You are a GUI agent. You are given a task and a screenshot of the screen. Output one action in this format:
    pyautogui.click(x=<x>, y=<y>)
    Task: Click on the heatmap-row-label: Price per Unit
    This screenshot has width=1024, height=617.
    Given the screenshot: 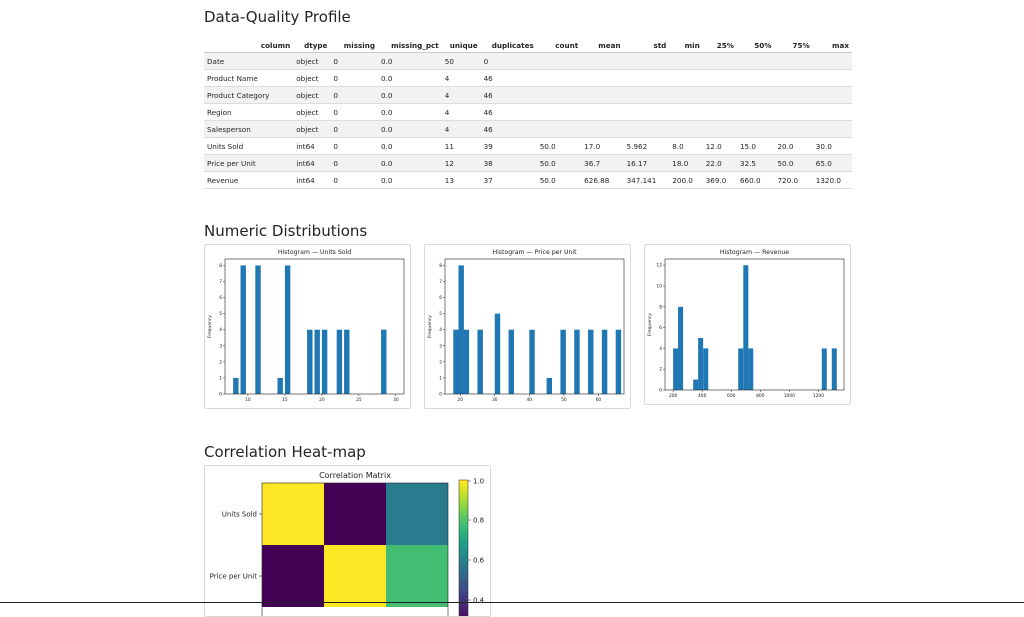 What is the action you would take?
    pyautogui.click(x=234, y=577)
    